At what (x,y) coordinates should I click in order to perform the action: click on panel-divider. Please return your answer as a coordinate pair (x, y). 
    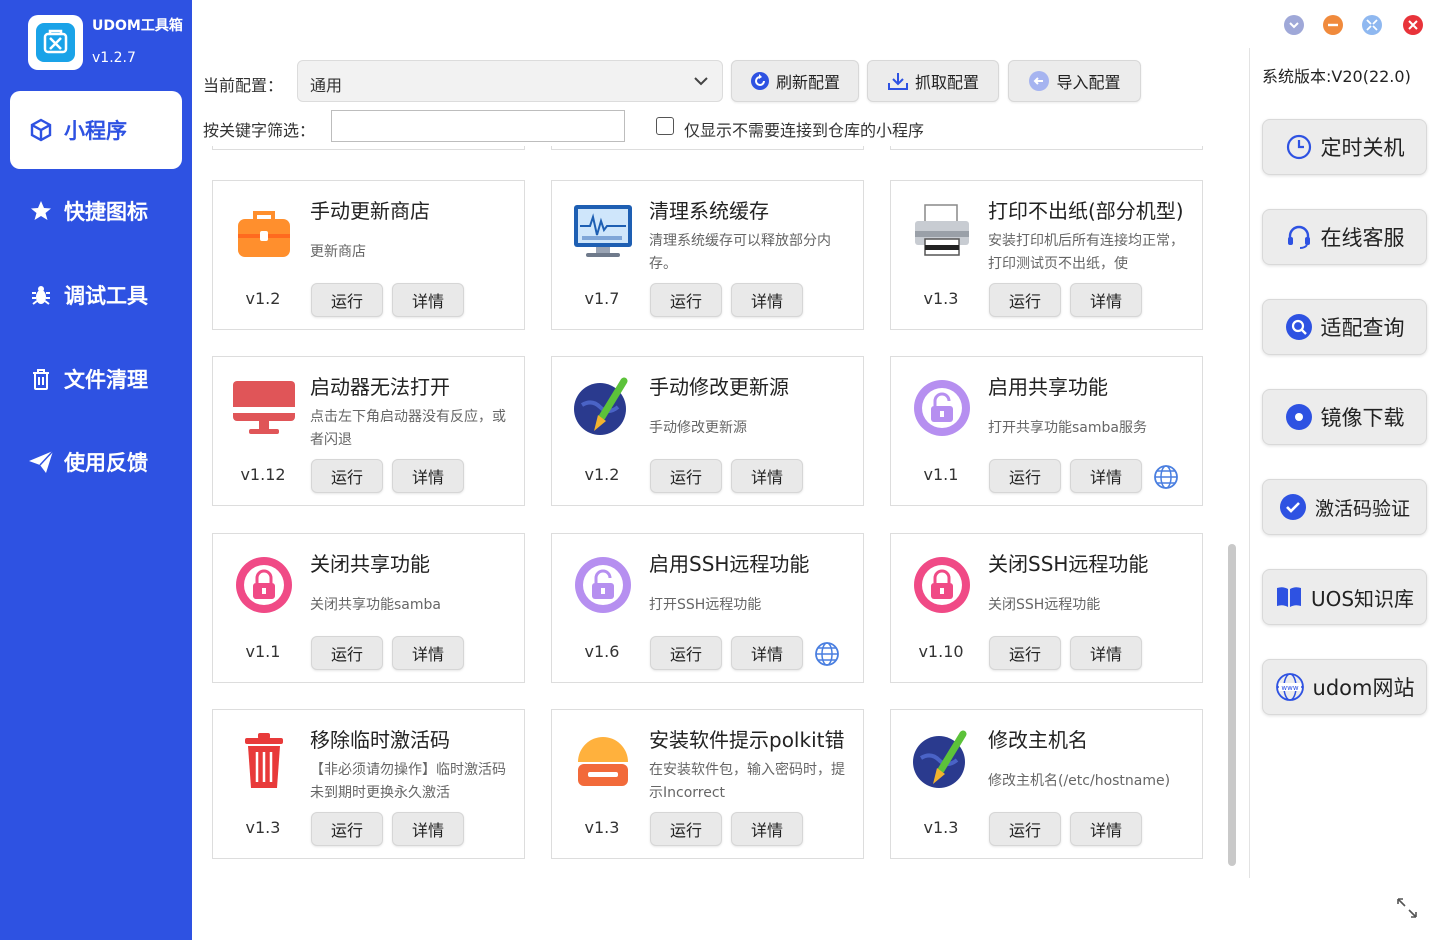
    Looking at the image, I should click on (1249, 463).